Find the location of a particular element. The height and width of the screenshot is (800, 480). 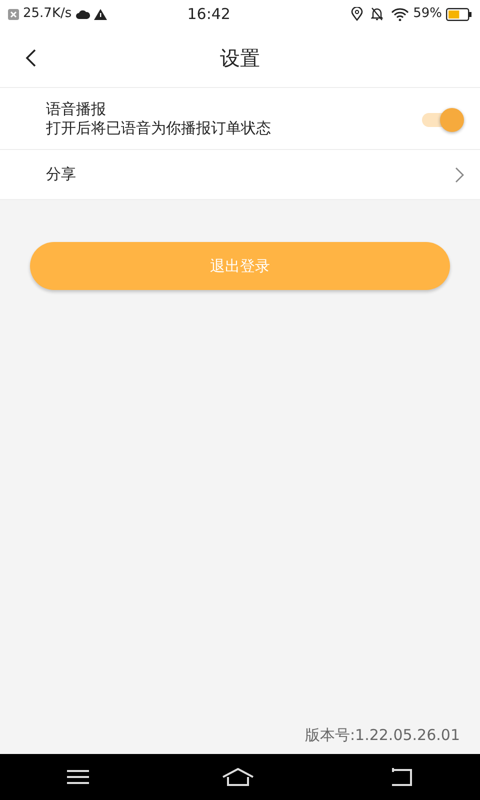

bell-off-icon is located at coordinates (377, 14).